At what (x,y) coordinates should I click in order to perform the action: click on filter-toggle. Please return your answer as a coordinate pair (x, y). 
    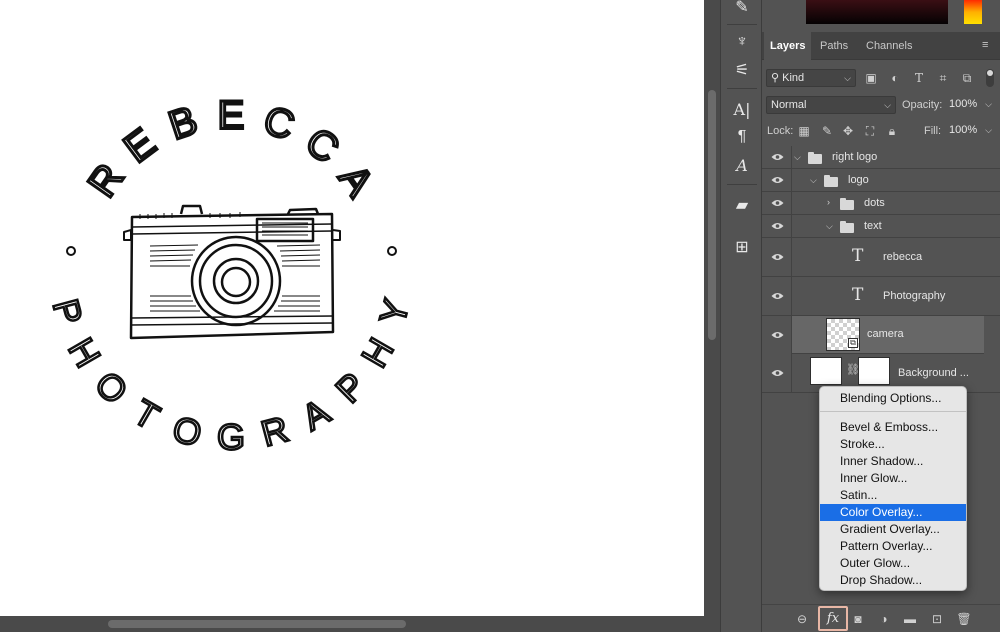
    Looking at the image, I should click on (990, 78).